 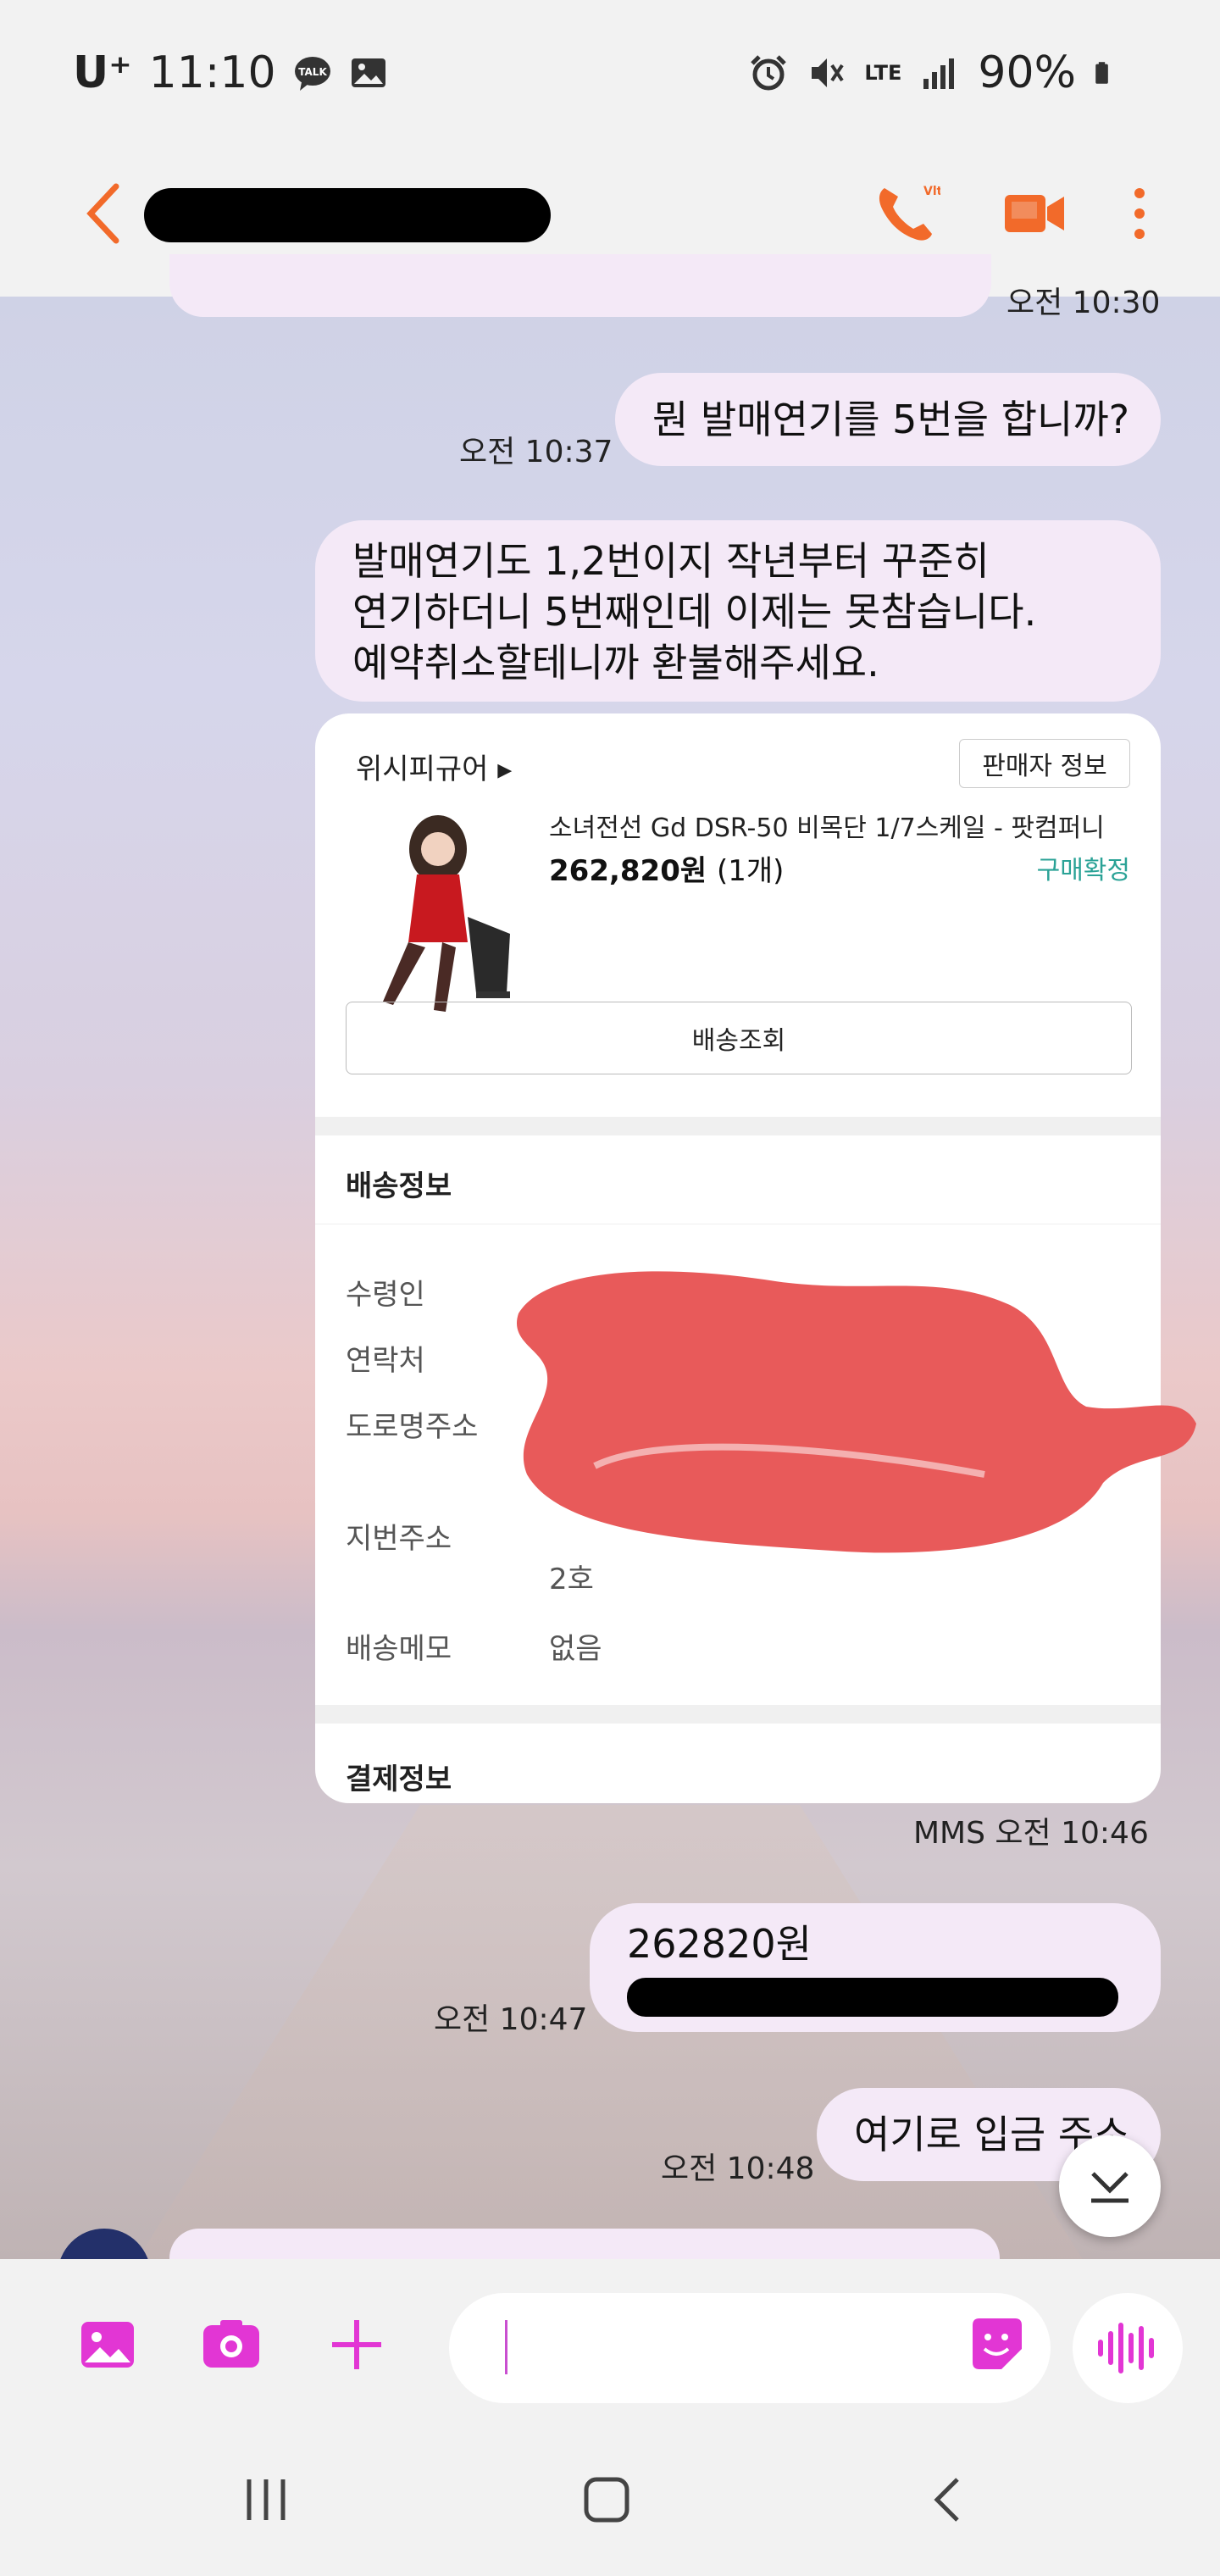 I want to click on recent-apps-icon, so click(x=266, y=2499).